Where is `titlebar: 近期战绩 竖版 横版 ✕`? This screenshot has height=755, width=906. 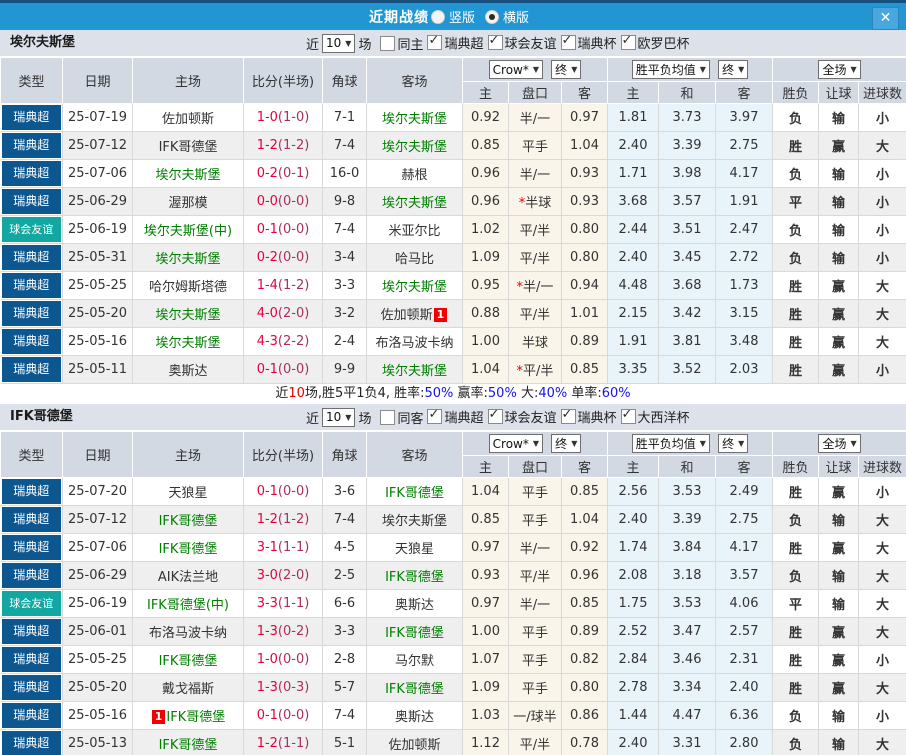 titlebar: 近期战绩 竖版 横版 ✕ is located at coordinates (453, 15).